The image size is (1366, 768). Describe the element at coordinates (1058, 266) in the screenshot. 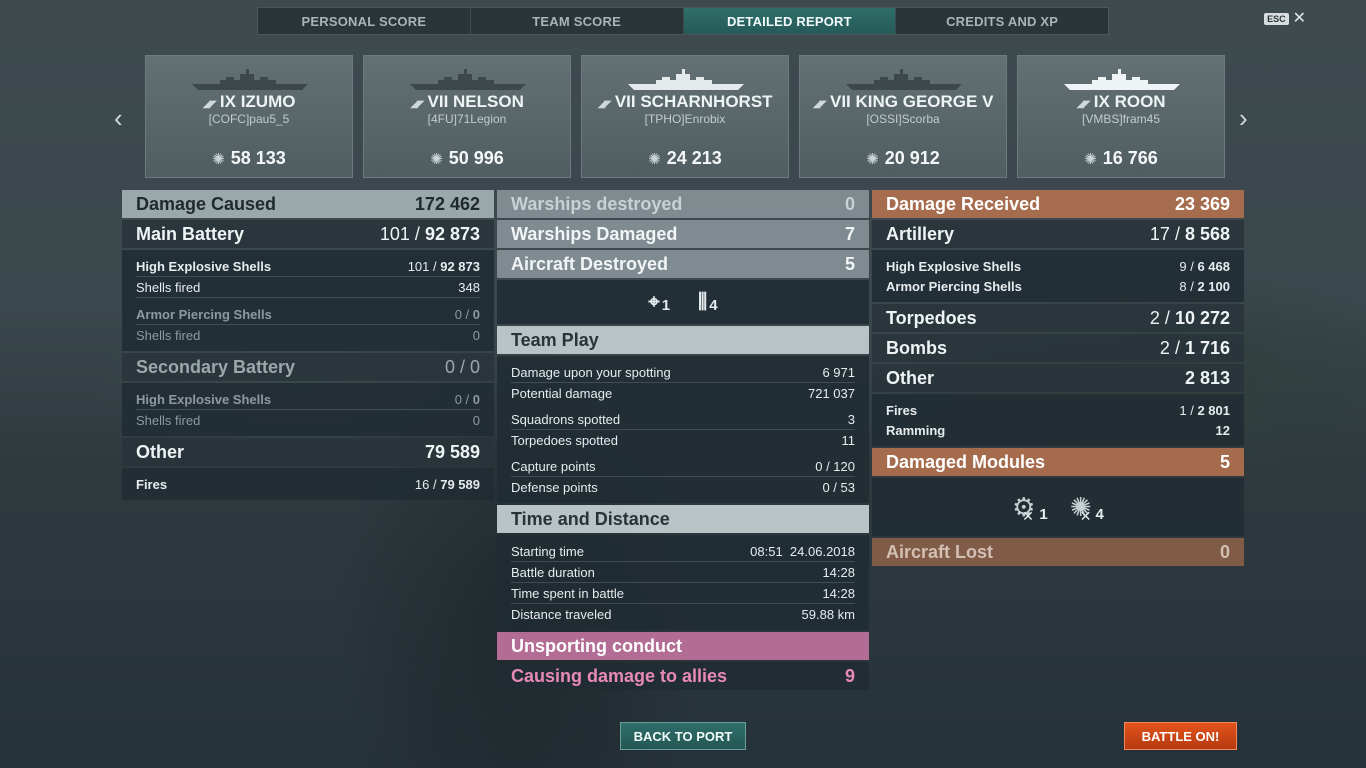

I see `stat-row: High Explosive Shells 9 / 6 468` at that location.